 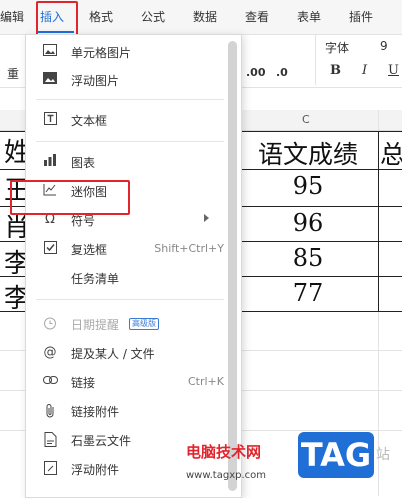 I want to click on cloud-file-icon, so click(x=50, y=440).